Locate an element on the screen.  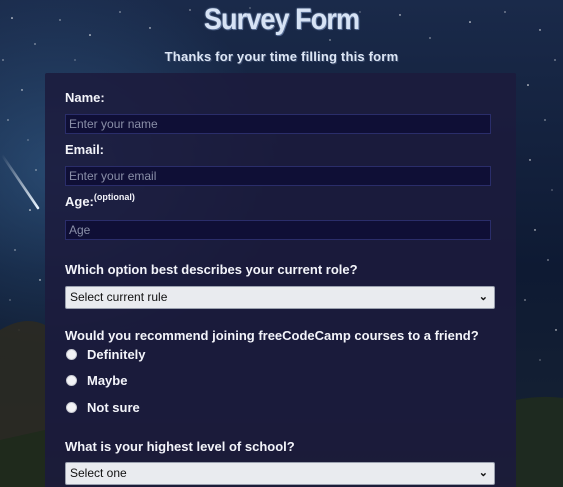
role-select: Select current rule ⌄ is located at coordinates (280, 297).